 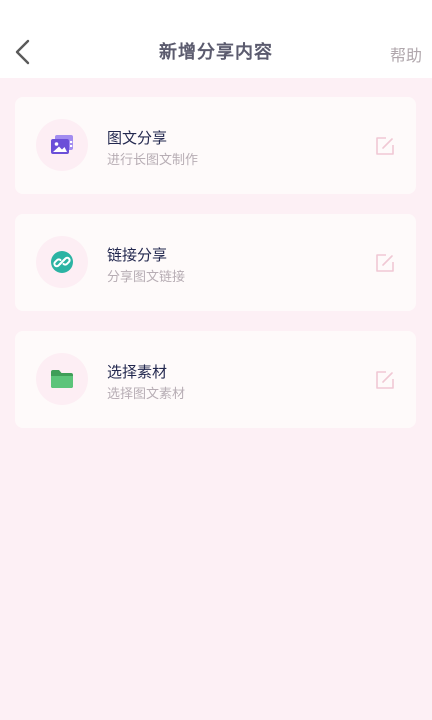 What do you see at coordinates (146, 394) in the screenshot?
I see `card-subtitle: 选择图文素材` at bounding box center [146, 394].